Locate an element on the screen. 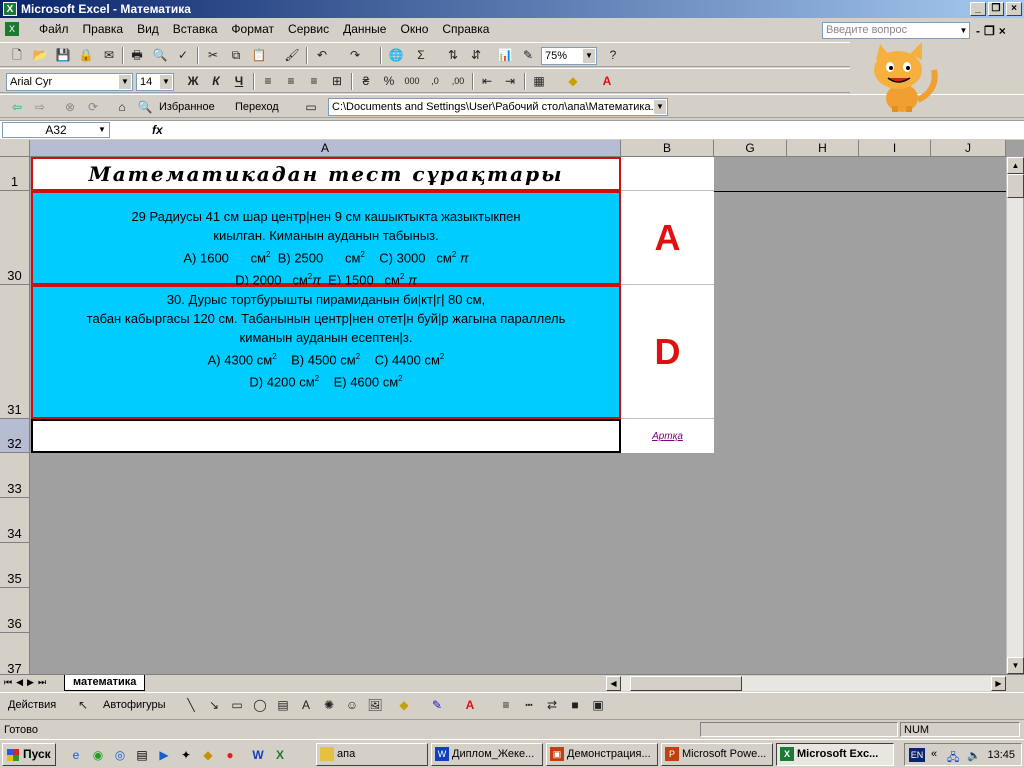  row-header-36: 36 is located at coordinates (15, 610).